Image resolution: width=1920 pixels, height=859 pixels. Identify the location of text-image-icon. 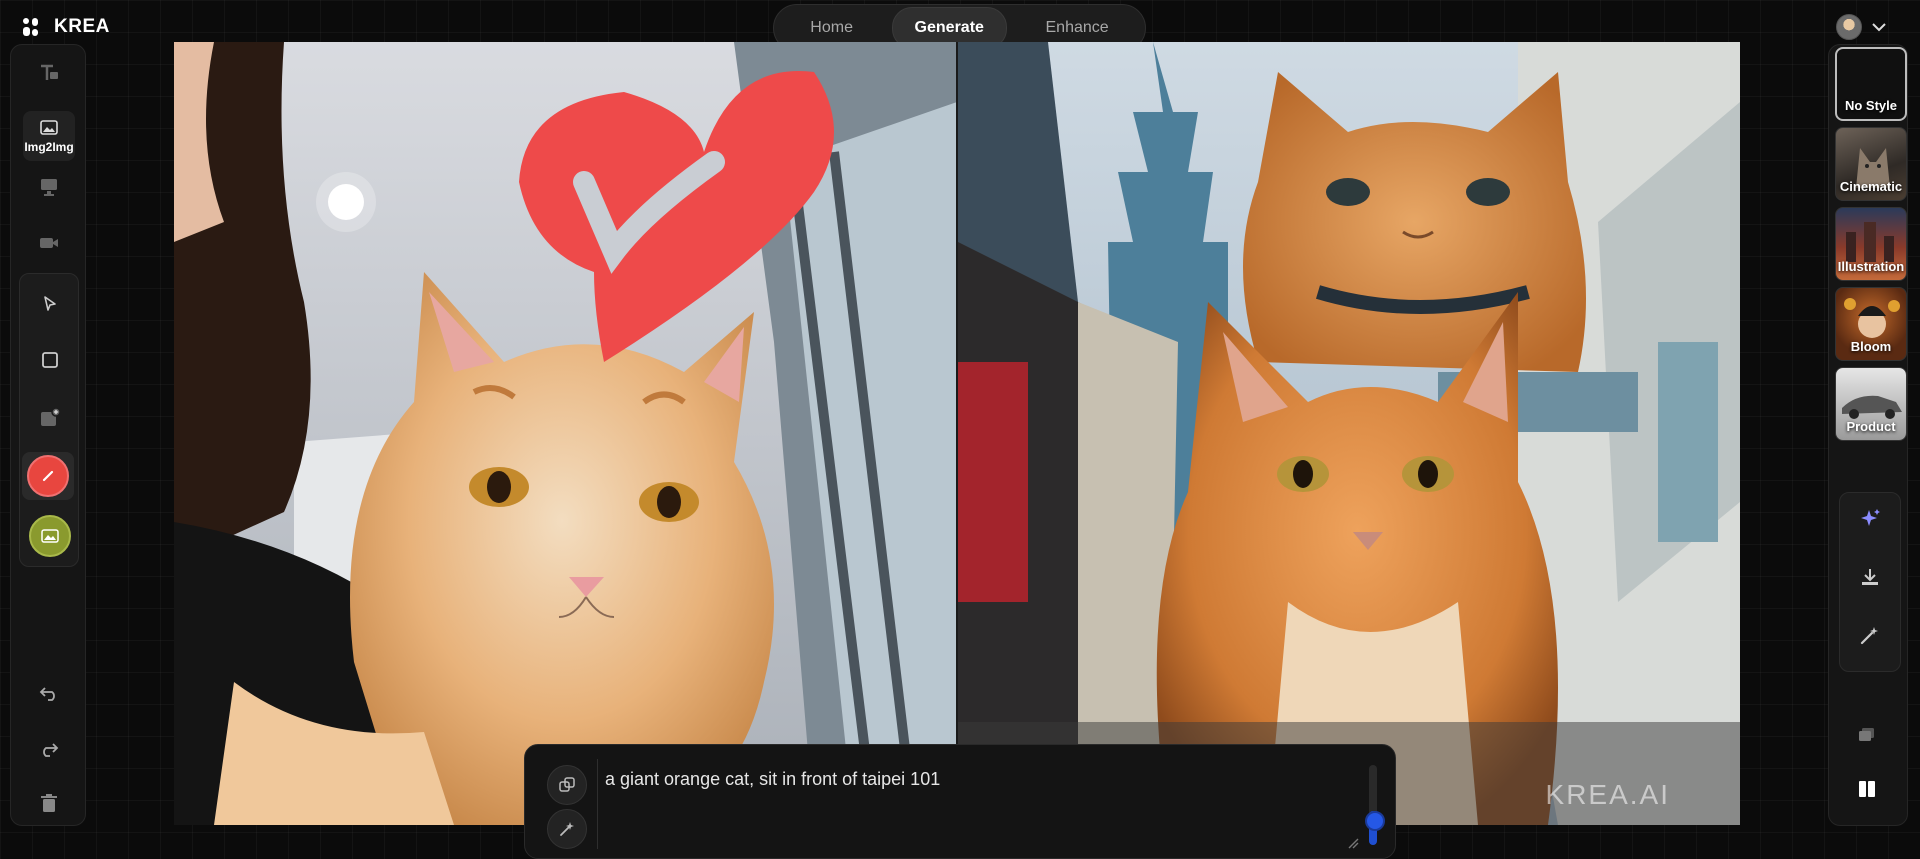
(49, 72).